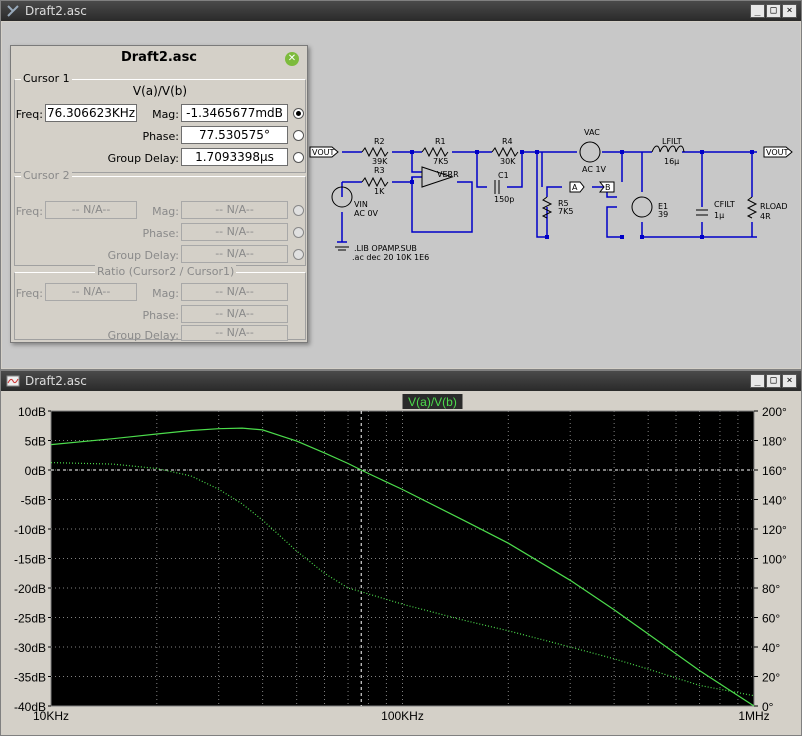 This screenshot has width=802, height=736. I want to click on schematic-components, so click(544, 196).